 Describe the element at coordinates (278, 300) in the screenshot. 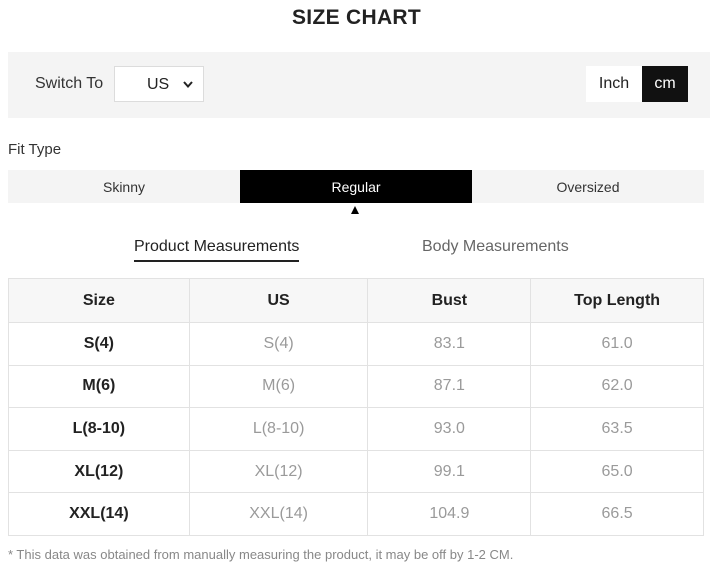

I see `column-header-us: US` at that location.